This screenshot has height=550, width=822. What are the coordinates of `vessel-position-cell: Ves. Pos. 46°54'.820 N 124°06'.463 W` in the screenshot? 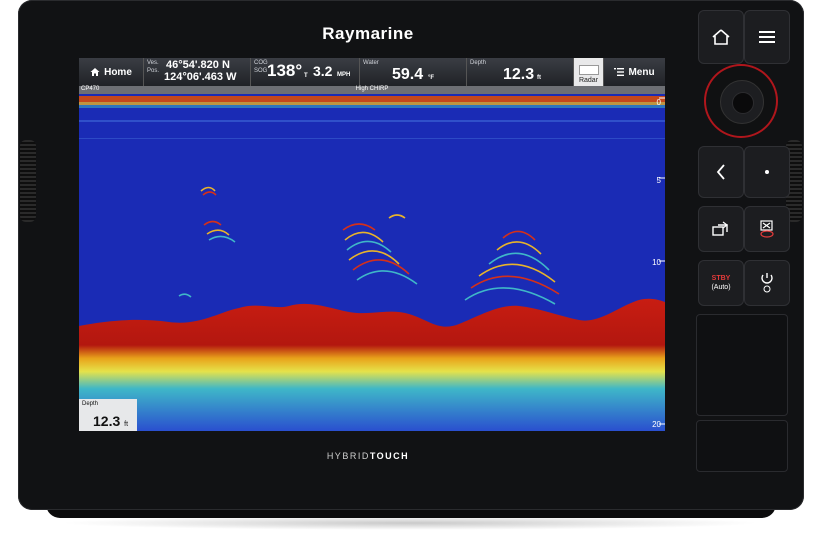 It's located at (197, 72).